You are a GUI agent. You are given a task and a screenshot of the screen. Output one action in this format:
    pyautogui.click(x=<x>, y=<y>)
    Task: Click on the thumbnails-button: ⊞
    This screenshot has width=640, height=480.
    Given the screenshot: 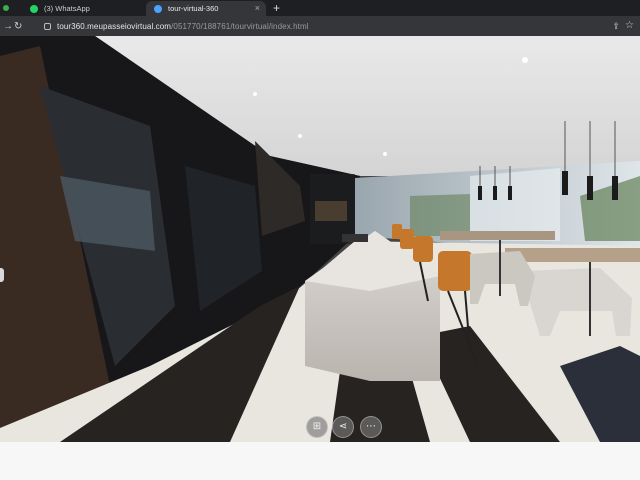 What is the action you would take?
    pyautogui.click(x=317, y=427)
    